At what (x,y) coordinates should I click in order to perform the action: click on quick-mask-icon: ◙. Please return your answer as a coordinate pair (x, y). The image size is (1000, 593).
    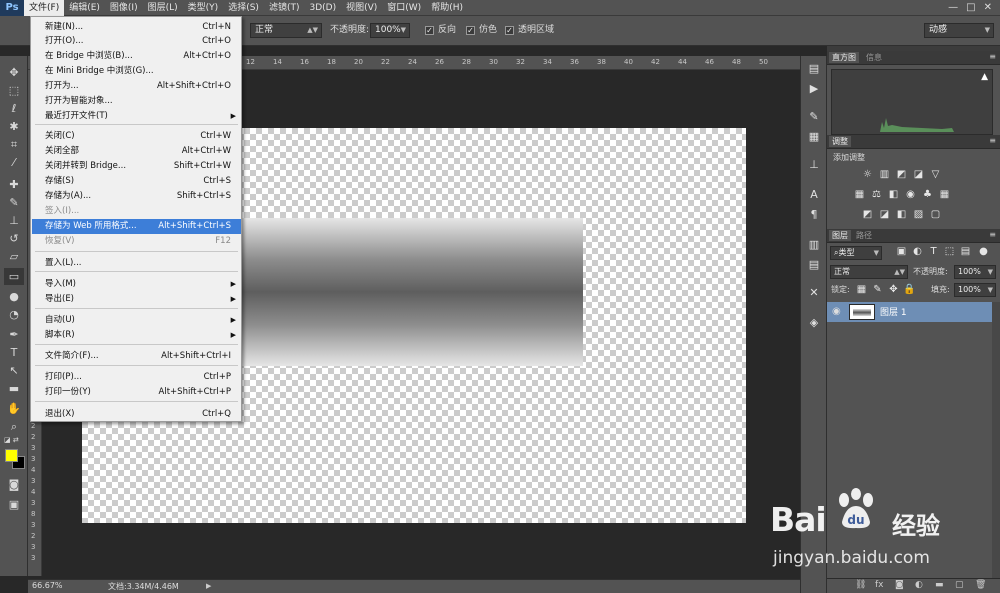
    Looking at the image, I should click on (14, 484).